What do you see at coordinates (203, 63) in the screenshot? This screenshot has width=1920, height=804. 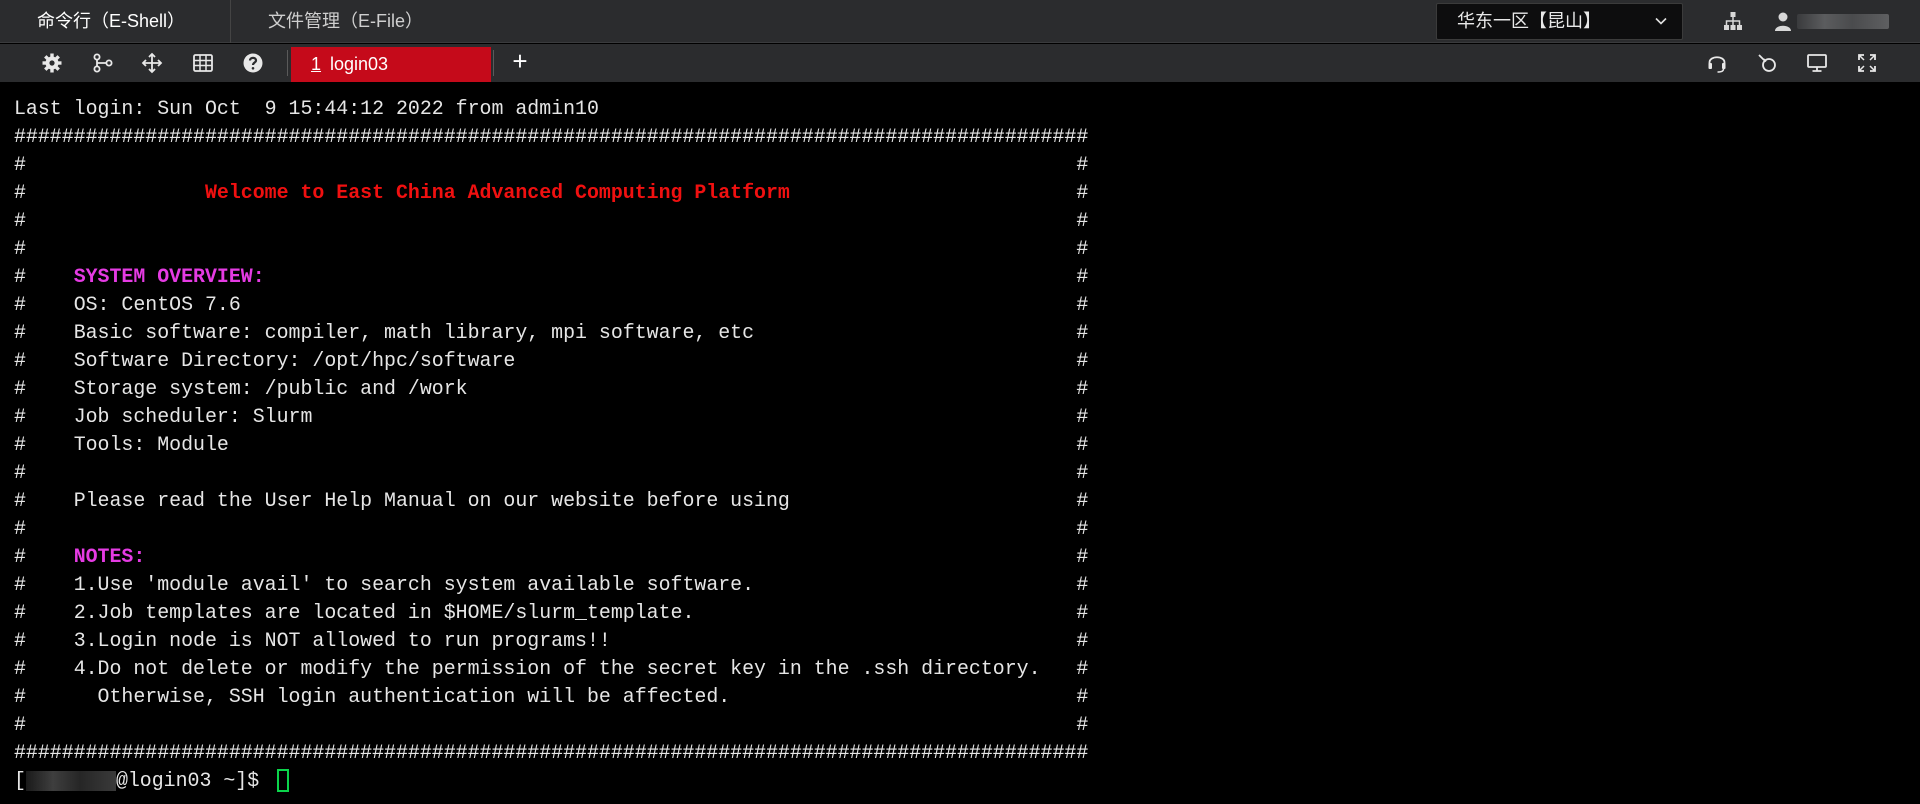 I see `keyboard-icon` at bounding box center [203, 63].